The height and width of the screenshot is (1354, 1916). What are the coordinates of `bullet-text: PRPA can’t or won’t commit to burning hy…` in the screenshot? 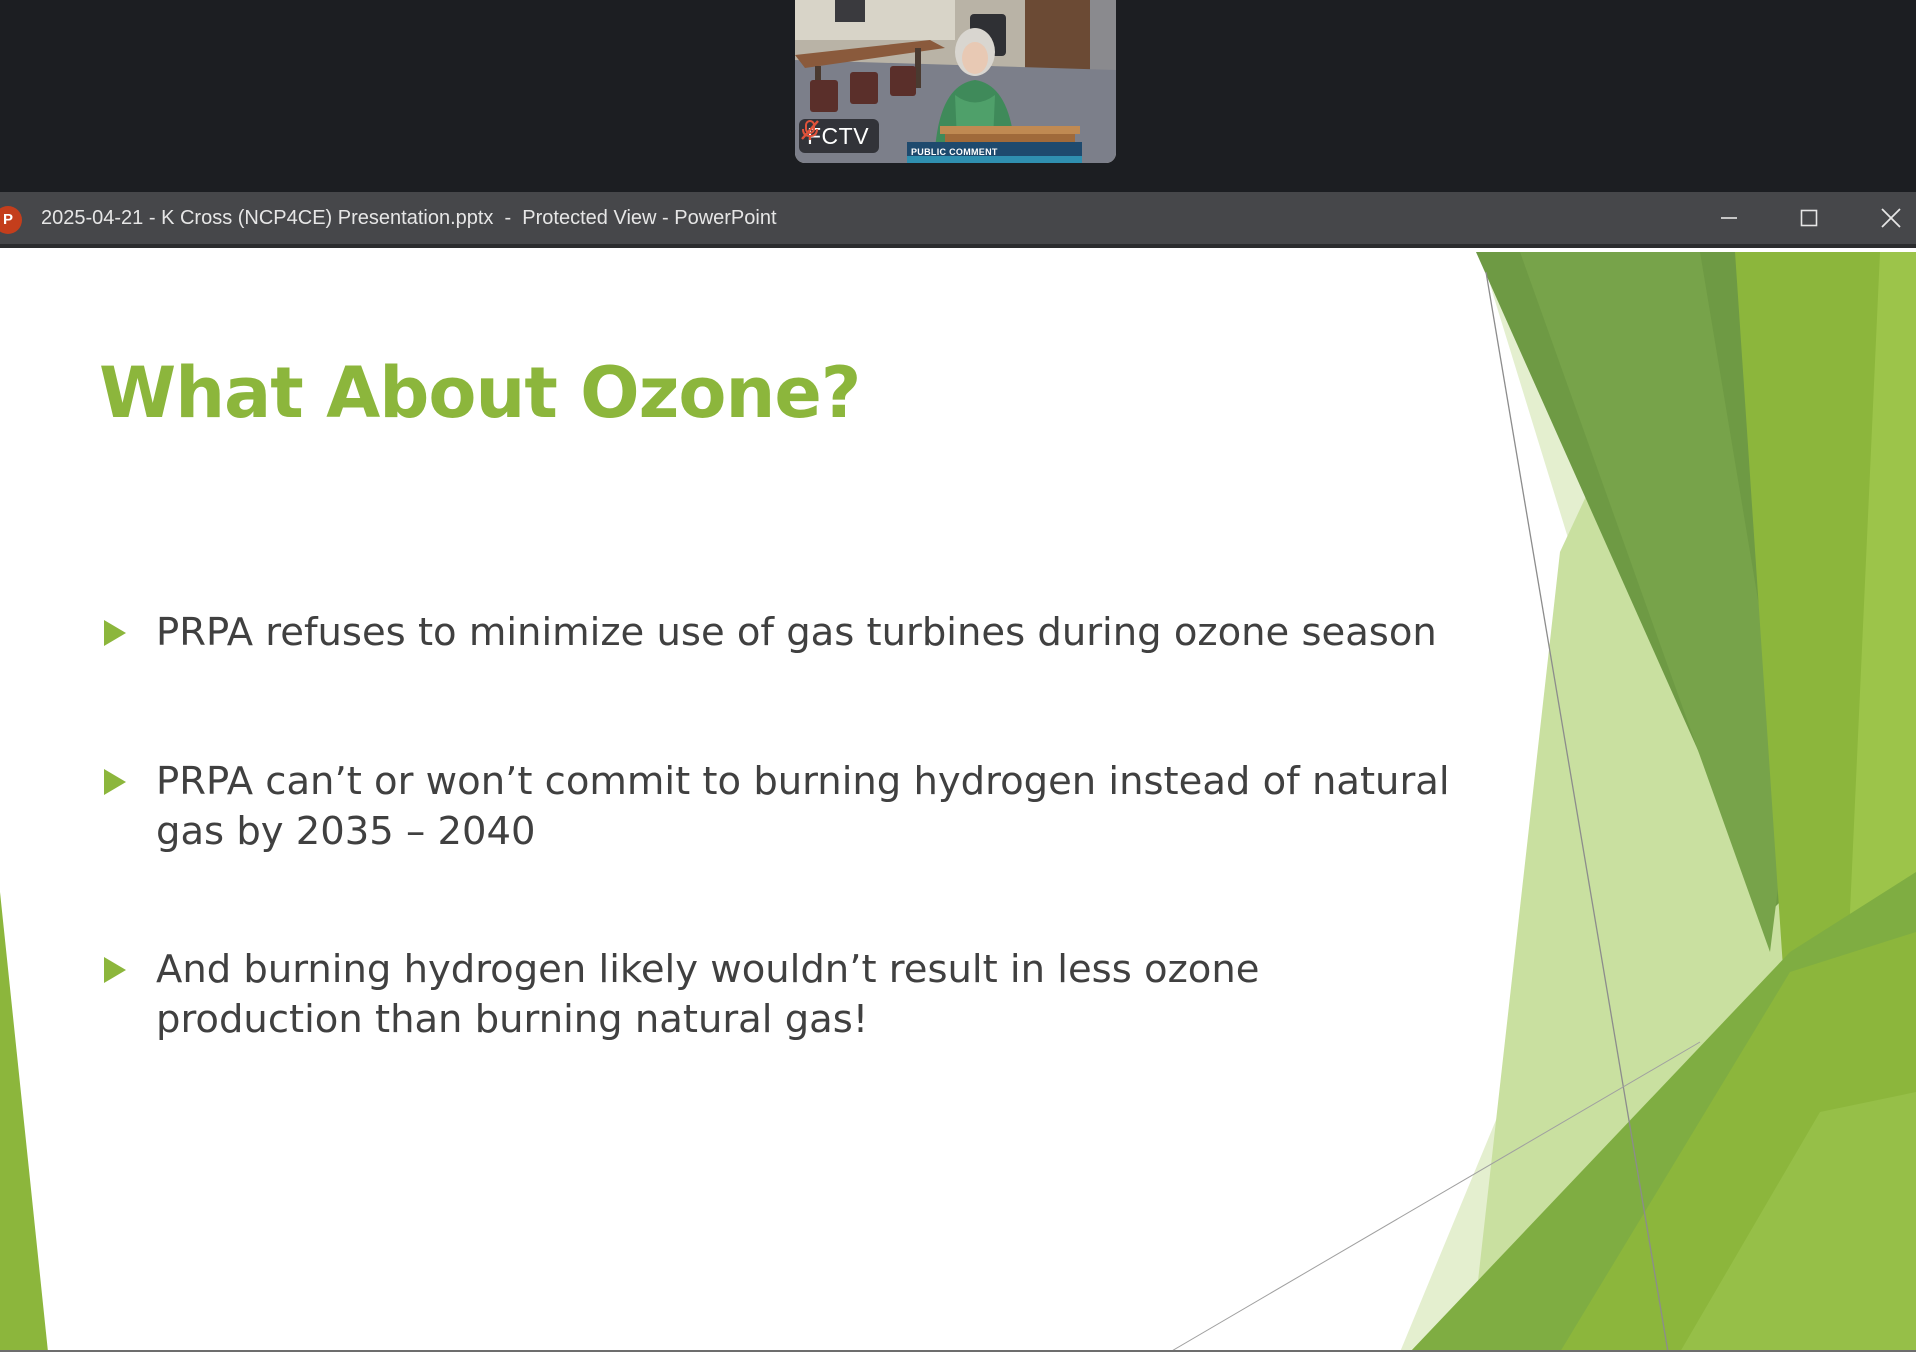 It's located at (803, 806).